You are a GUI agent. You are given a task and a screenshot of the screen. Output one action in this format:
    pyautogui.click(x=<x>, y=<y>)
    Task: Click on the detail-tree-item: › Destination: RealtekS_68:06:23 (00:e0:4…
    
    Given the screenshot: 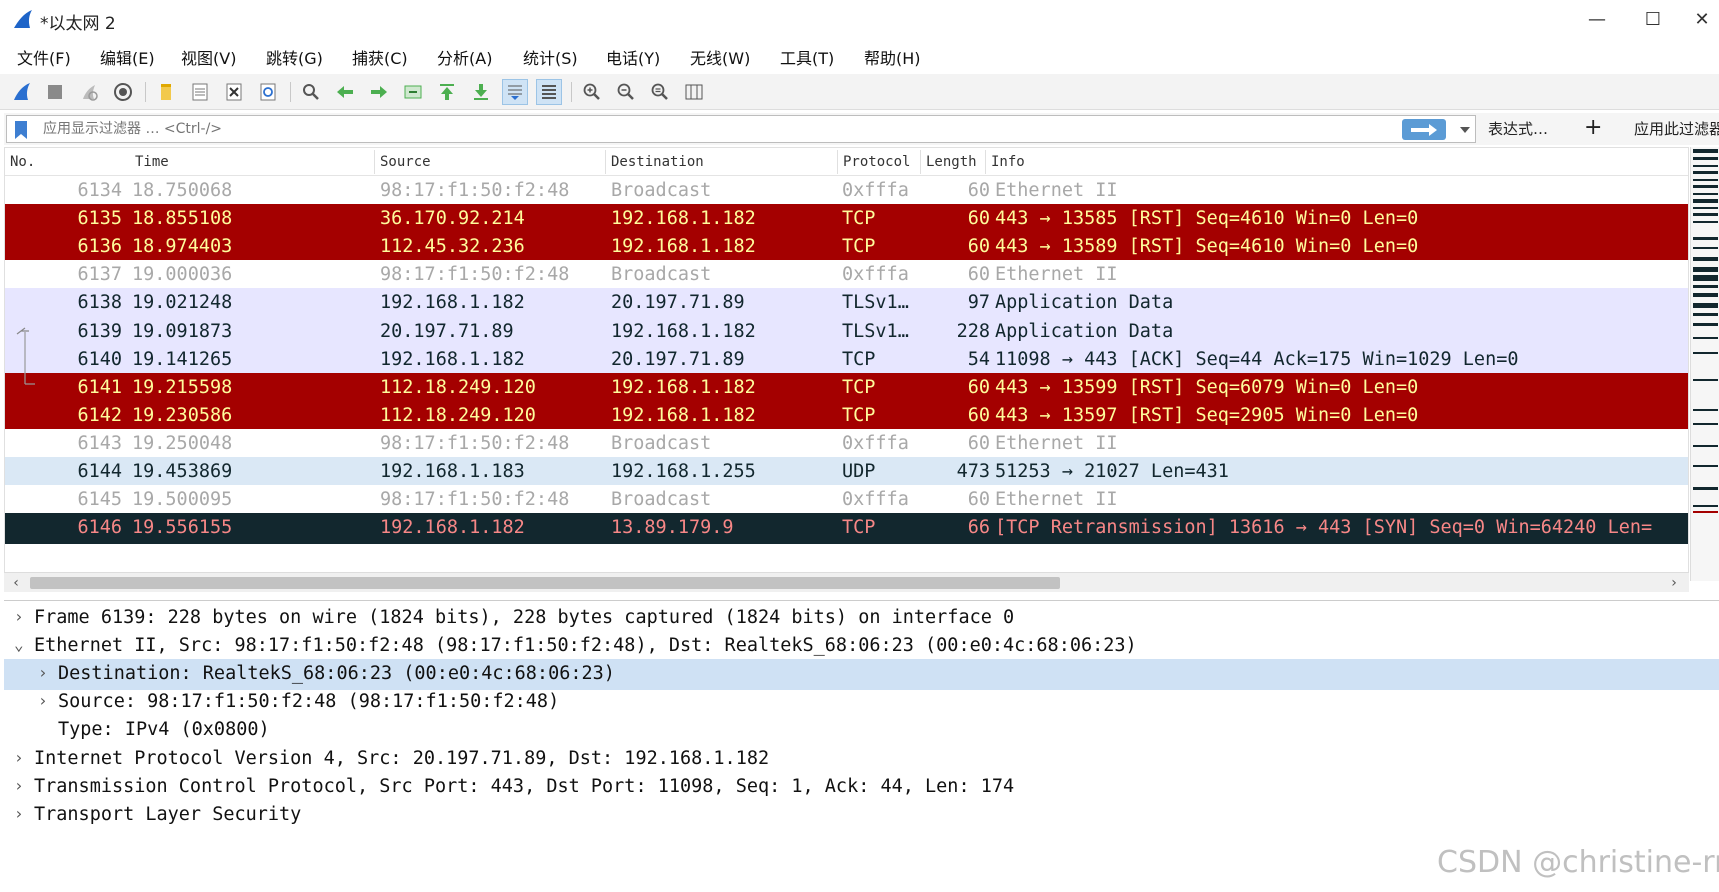 What is the action you would take?
    pyautogui.click(x=861, y=675)
    